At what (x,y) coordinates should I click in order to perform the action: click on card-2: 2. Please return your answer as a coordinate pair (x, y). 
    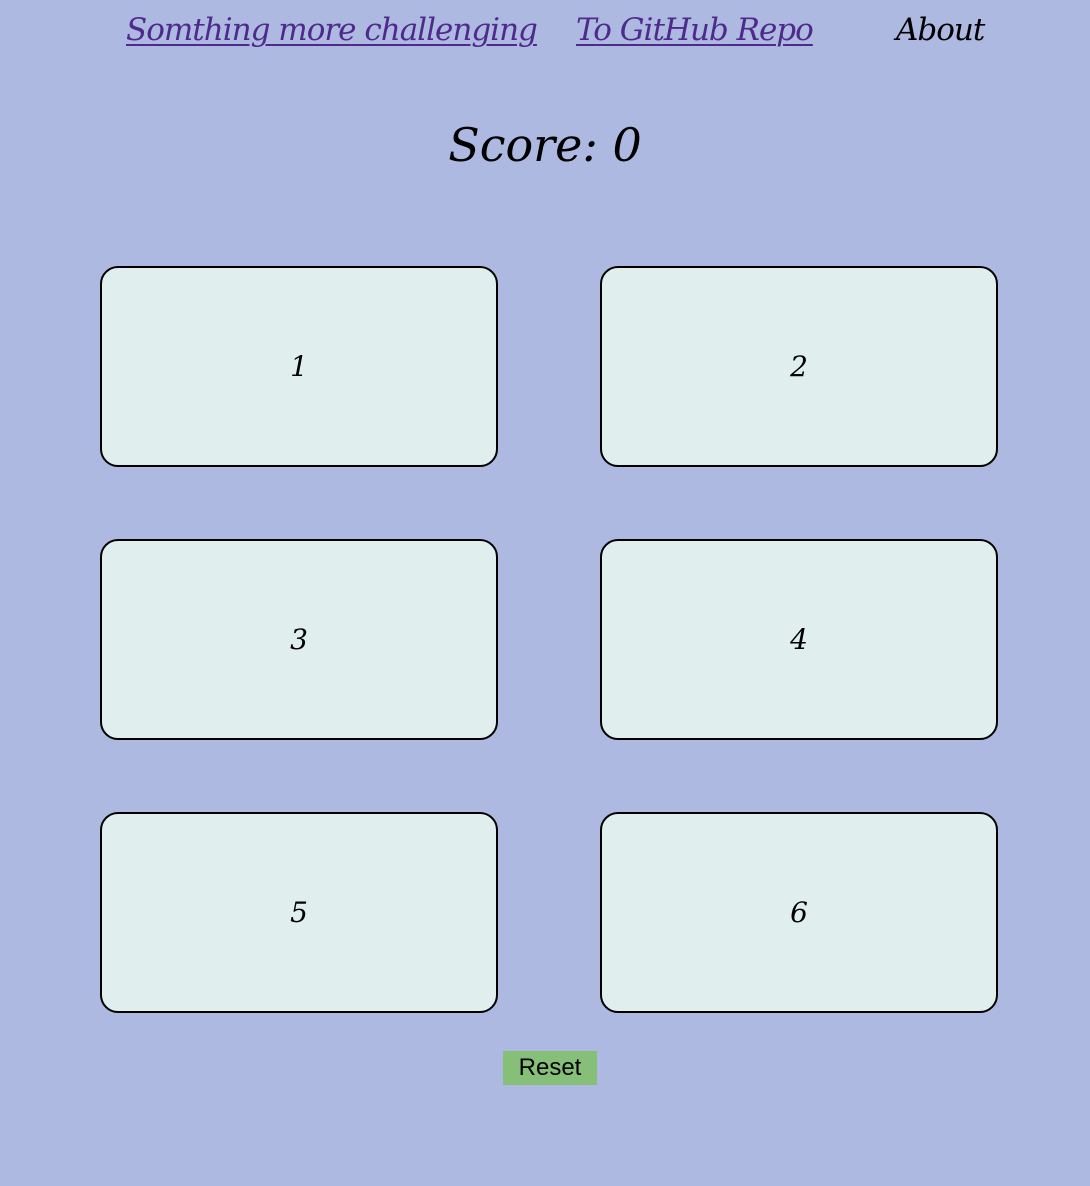
    Looking at the image, I should click on (799, 366).